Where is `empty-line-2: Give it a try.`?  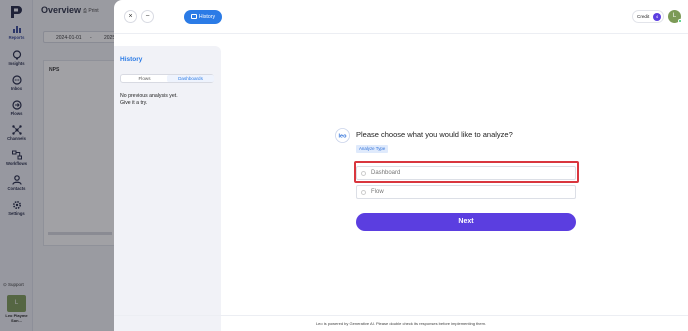 empty-line-2: Give it a try. is located at coordinates (134, 103).